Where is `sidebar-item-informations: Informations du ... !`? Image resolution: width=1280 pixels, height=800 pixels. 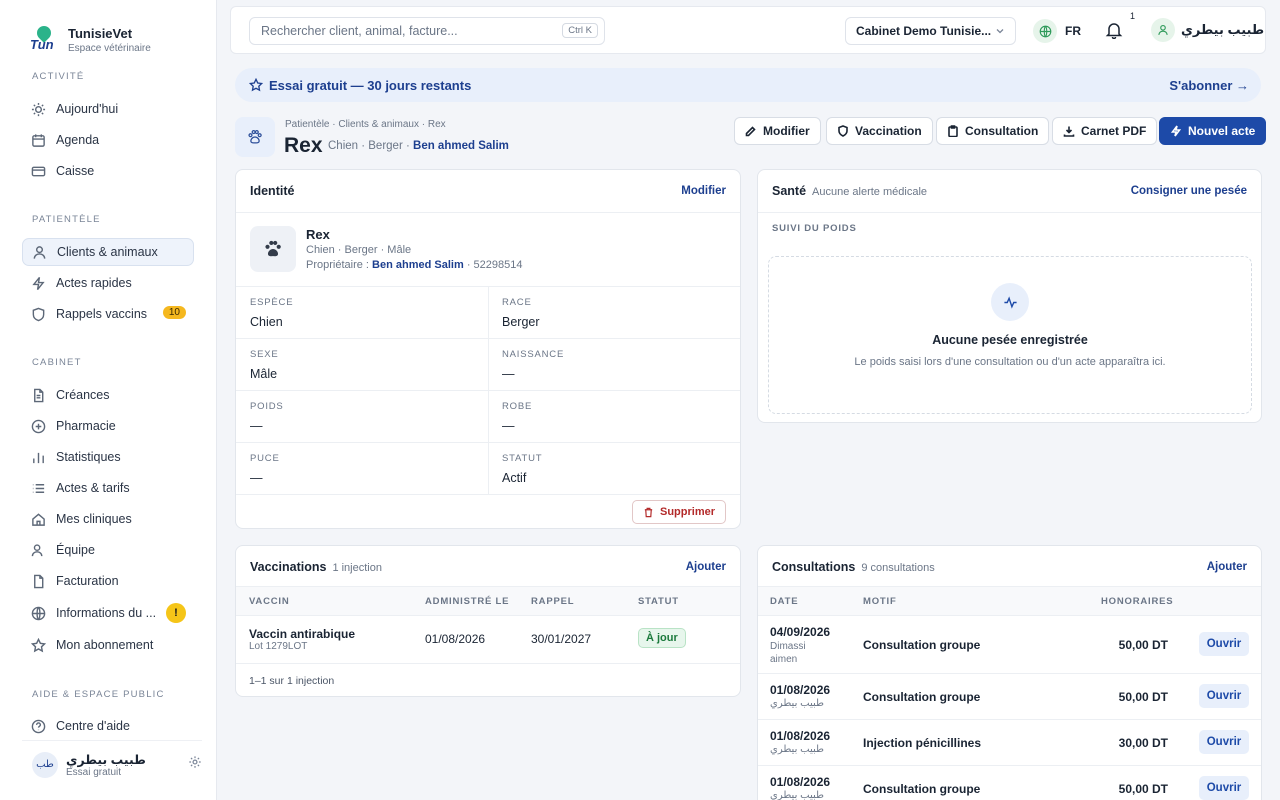 sidebar-item-informations: Informations du ... ! is located at coordinates (108, 613).